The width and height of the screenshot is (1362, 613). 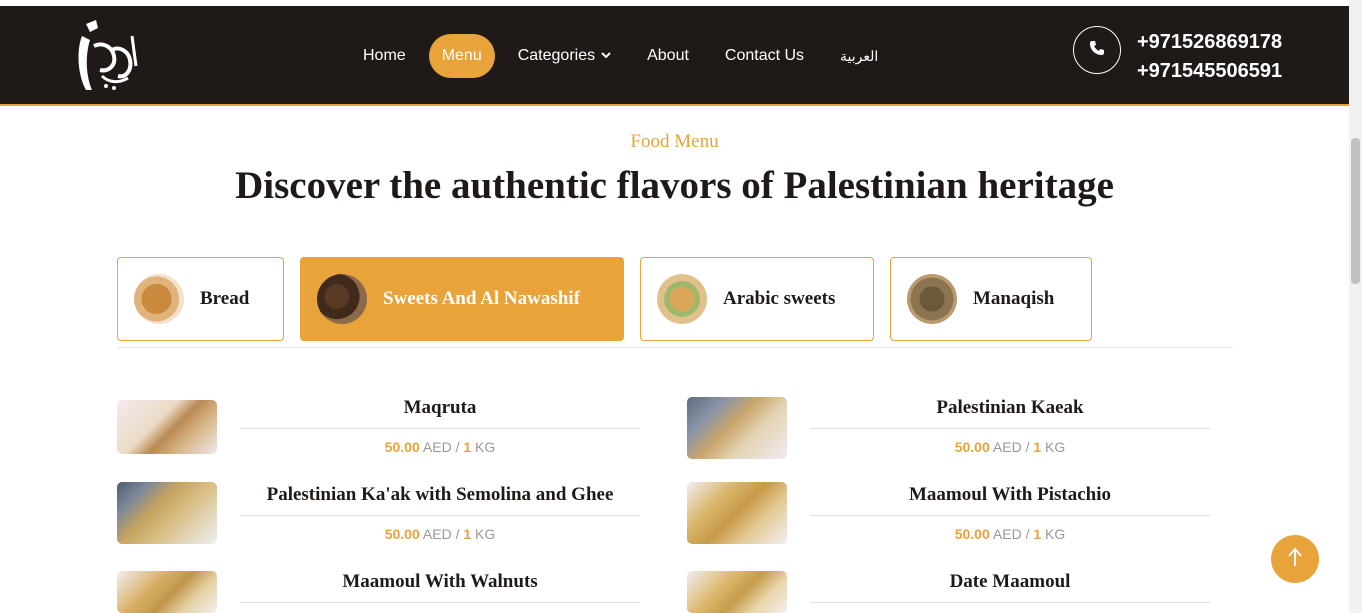 I want to click on tab-bread: Bread, so click(x=200, y=299).